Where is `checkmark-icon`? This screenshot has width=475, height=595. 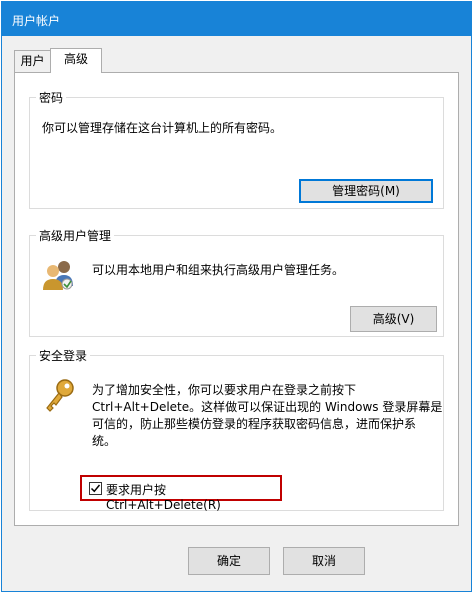
checkmark-icon is located at coordinates (95, 488).